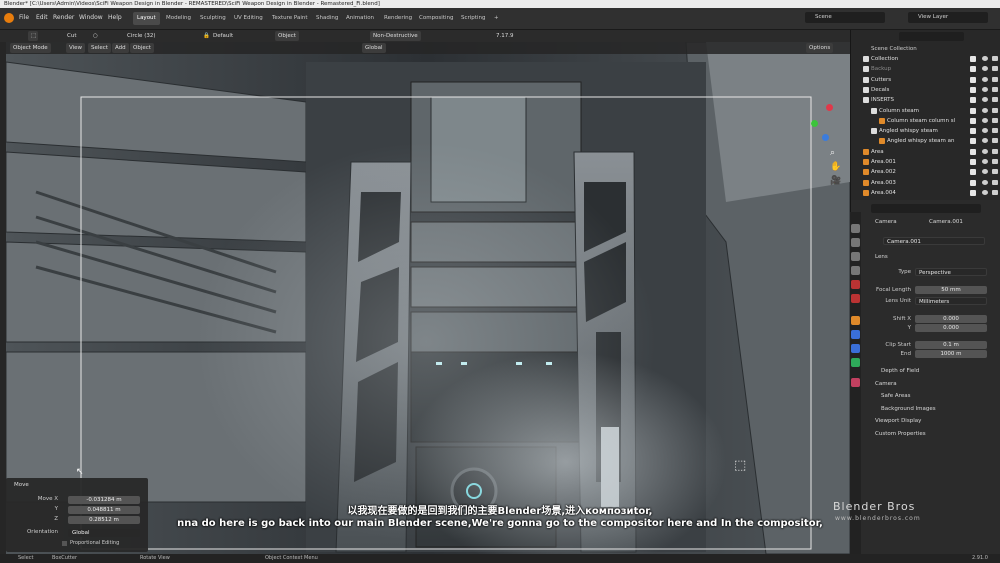  I want to click on gizmo-y-icon, so click(814, 123).